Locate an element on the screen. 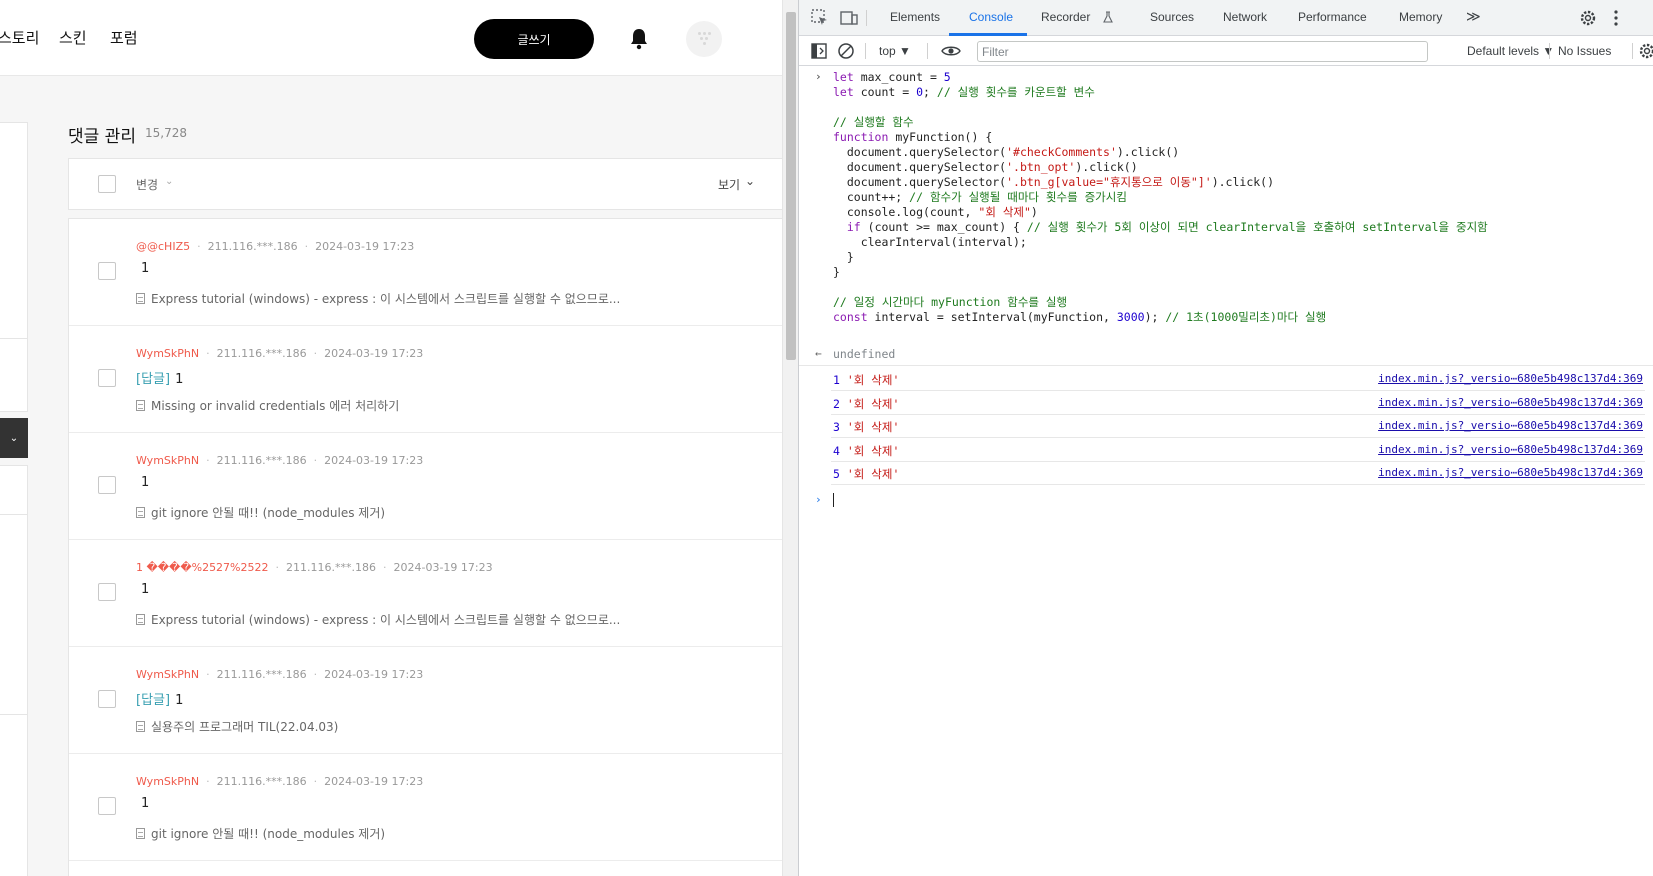 The width and height of the screenshot is (1653, 876). log-text: '회 삭제' is located at coordinates (873, 427).